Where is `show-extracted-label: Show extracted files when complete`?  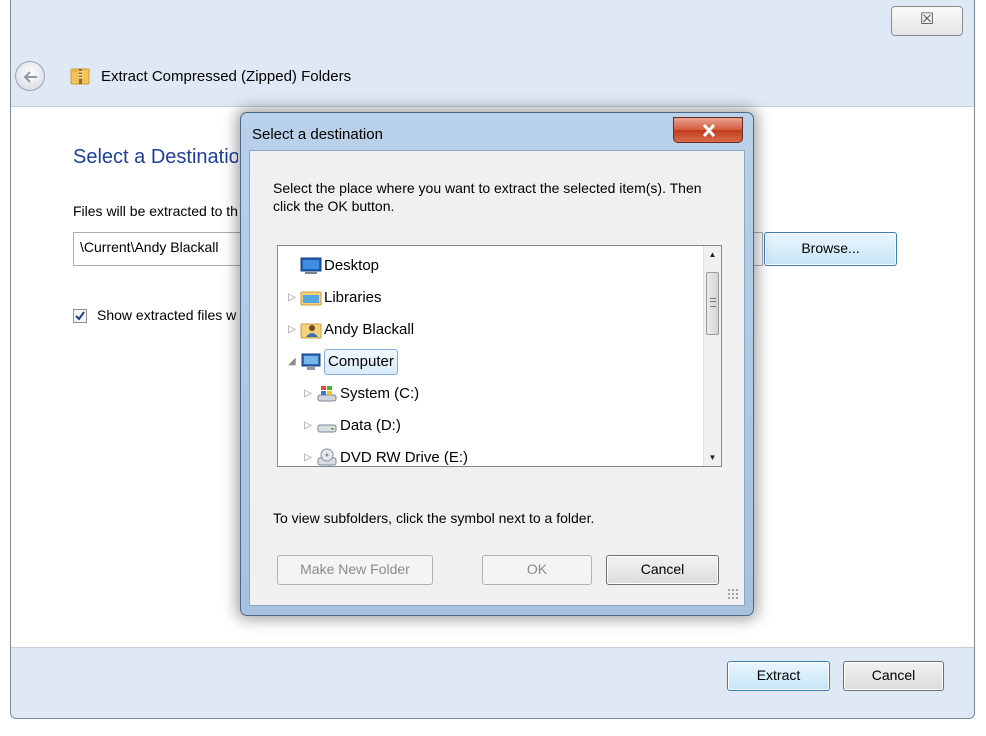
show-extracted-label: Show extracted files when complete is located at coordinates (167, 315).